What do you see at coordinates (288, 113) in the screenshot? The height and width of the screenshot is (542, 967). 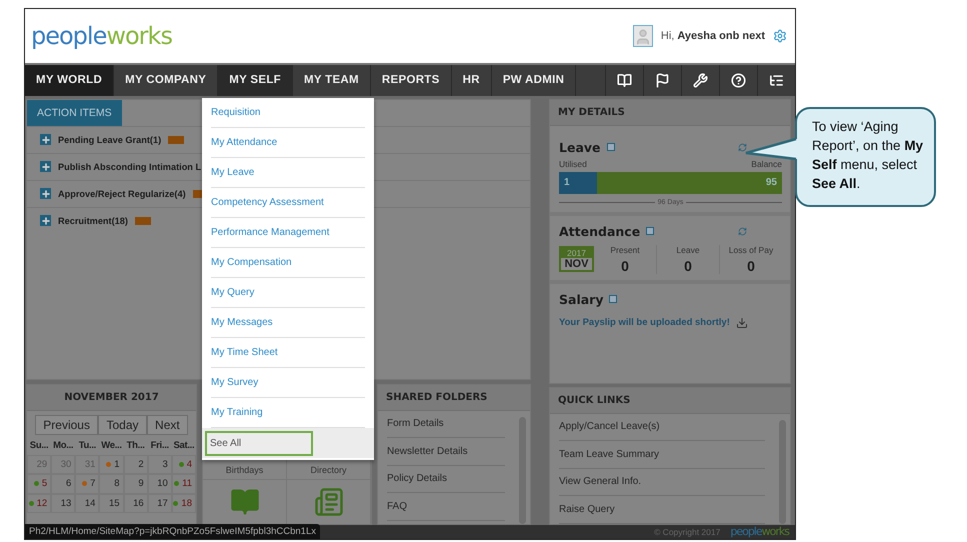 I see `menu-item: Requisition` at bounding box center [288, 113].